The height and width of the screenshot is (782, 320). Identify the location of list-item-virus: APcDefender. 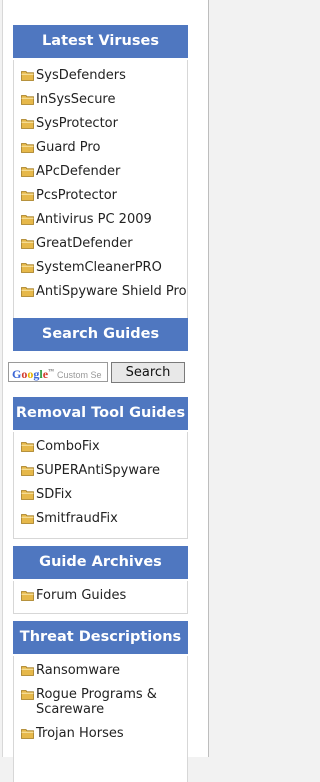
(100, 171).